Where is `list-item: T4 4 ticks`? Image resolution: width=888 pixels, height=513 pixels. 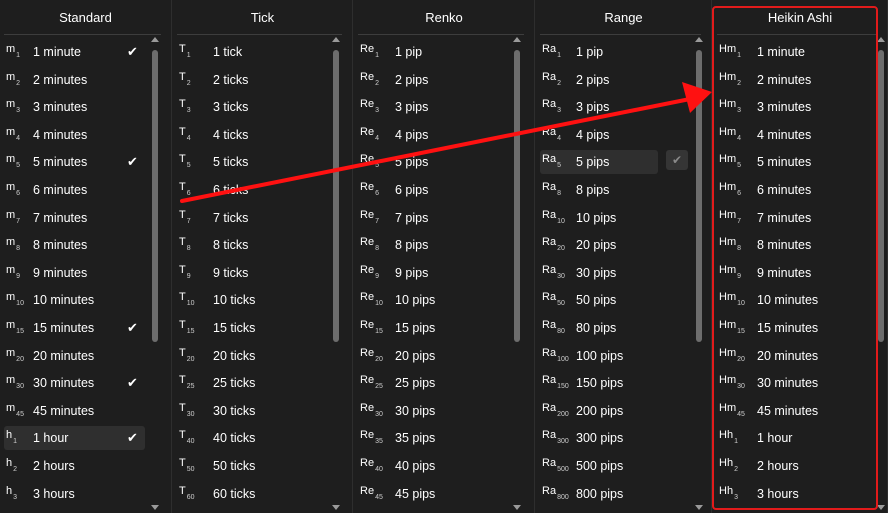
list-item: T4 4 ticks is located at coordinates (262, 135).